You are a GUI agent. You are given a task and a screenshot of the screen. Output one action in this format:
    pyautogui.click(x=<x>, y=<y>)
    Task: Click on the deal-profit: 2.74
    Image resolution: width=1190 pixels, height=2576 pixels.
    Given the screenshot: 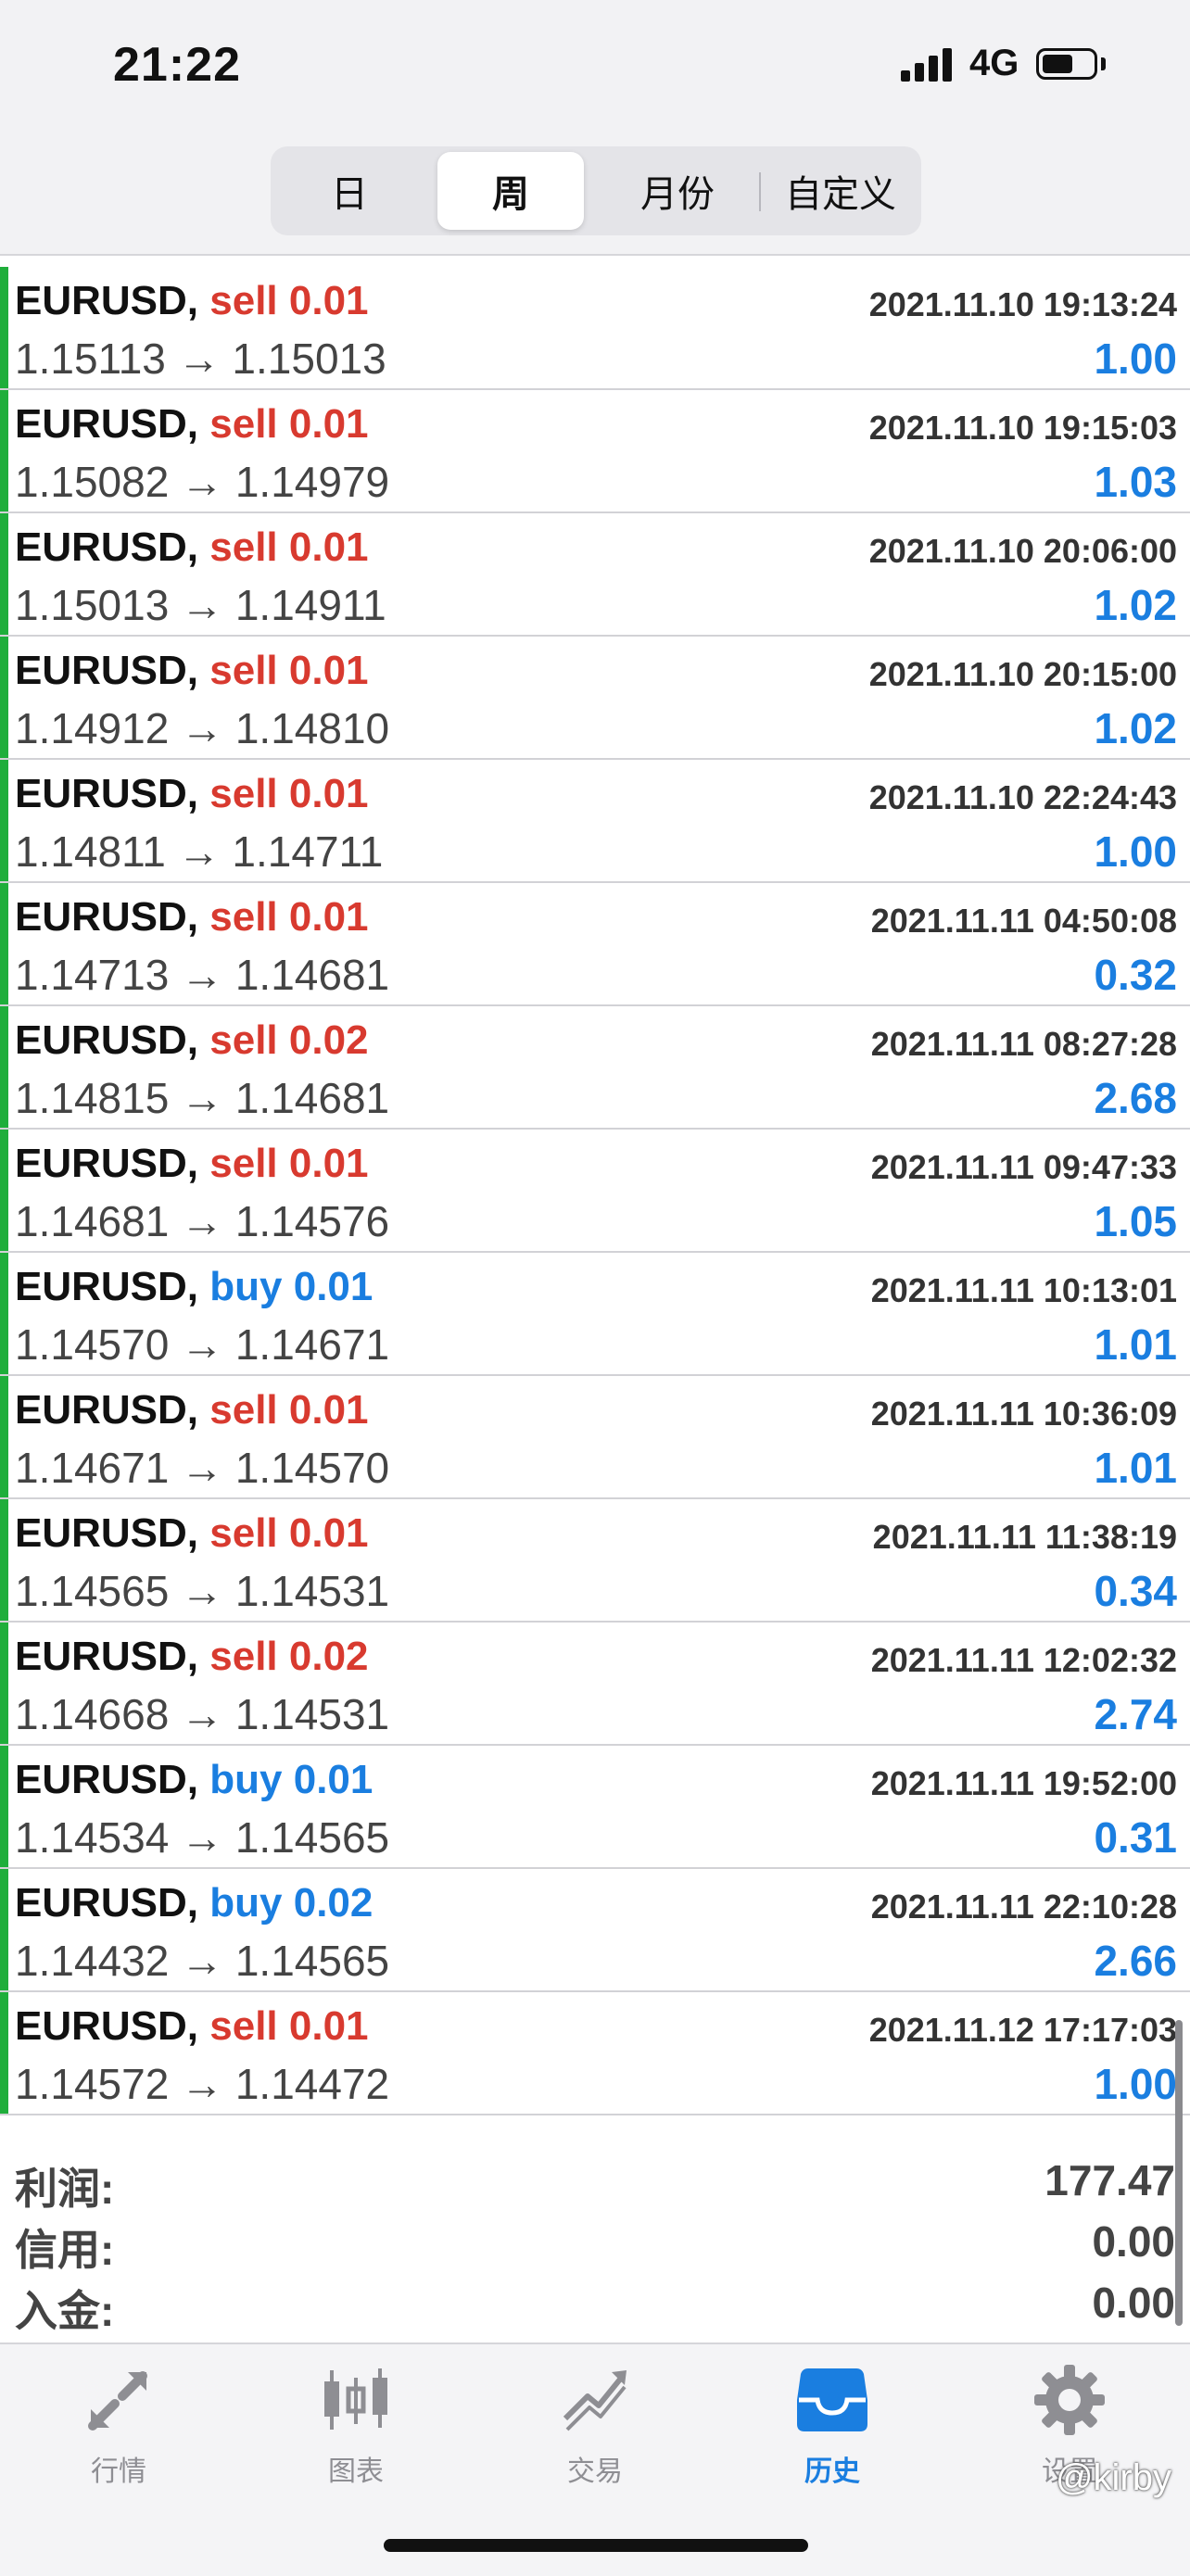 What is the action you would take?
    pyautogui.click(x=1135, y=1714)
    